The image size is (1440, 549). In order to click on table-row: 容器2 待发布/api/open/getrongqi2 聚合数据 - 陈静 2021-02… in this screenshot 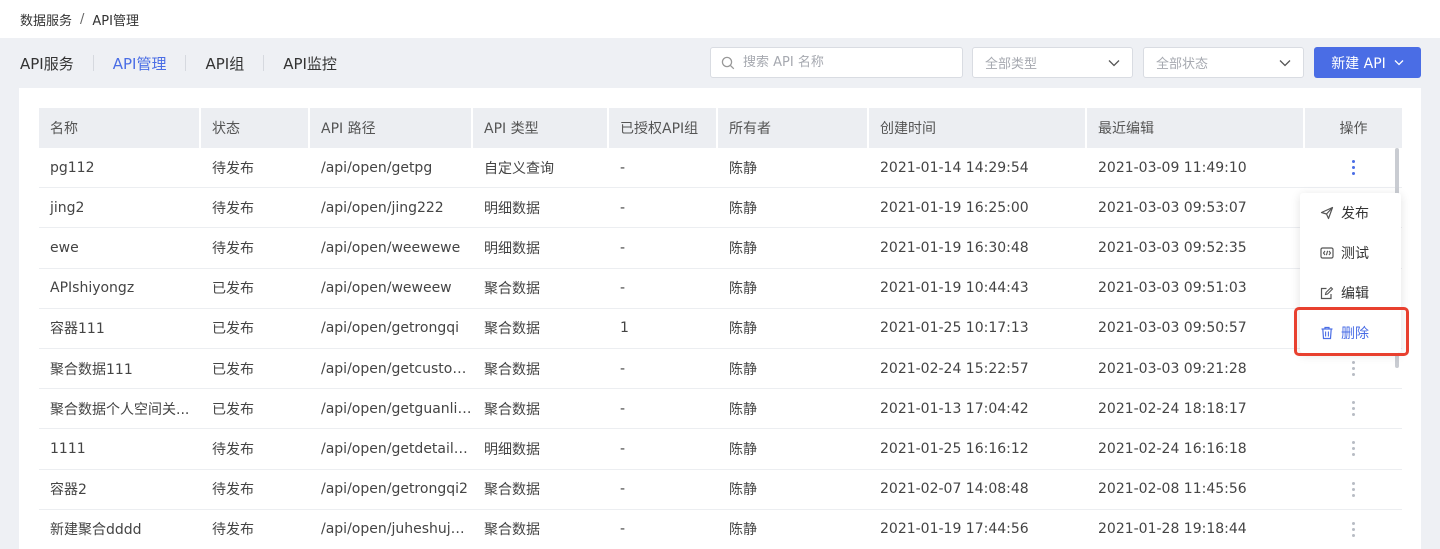, I will do `click(720, 490)`.